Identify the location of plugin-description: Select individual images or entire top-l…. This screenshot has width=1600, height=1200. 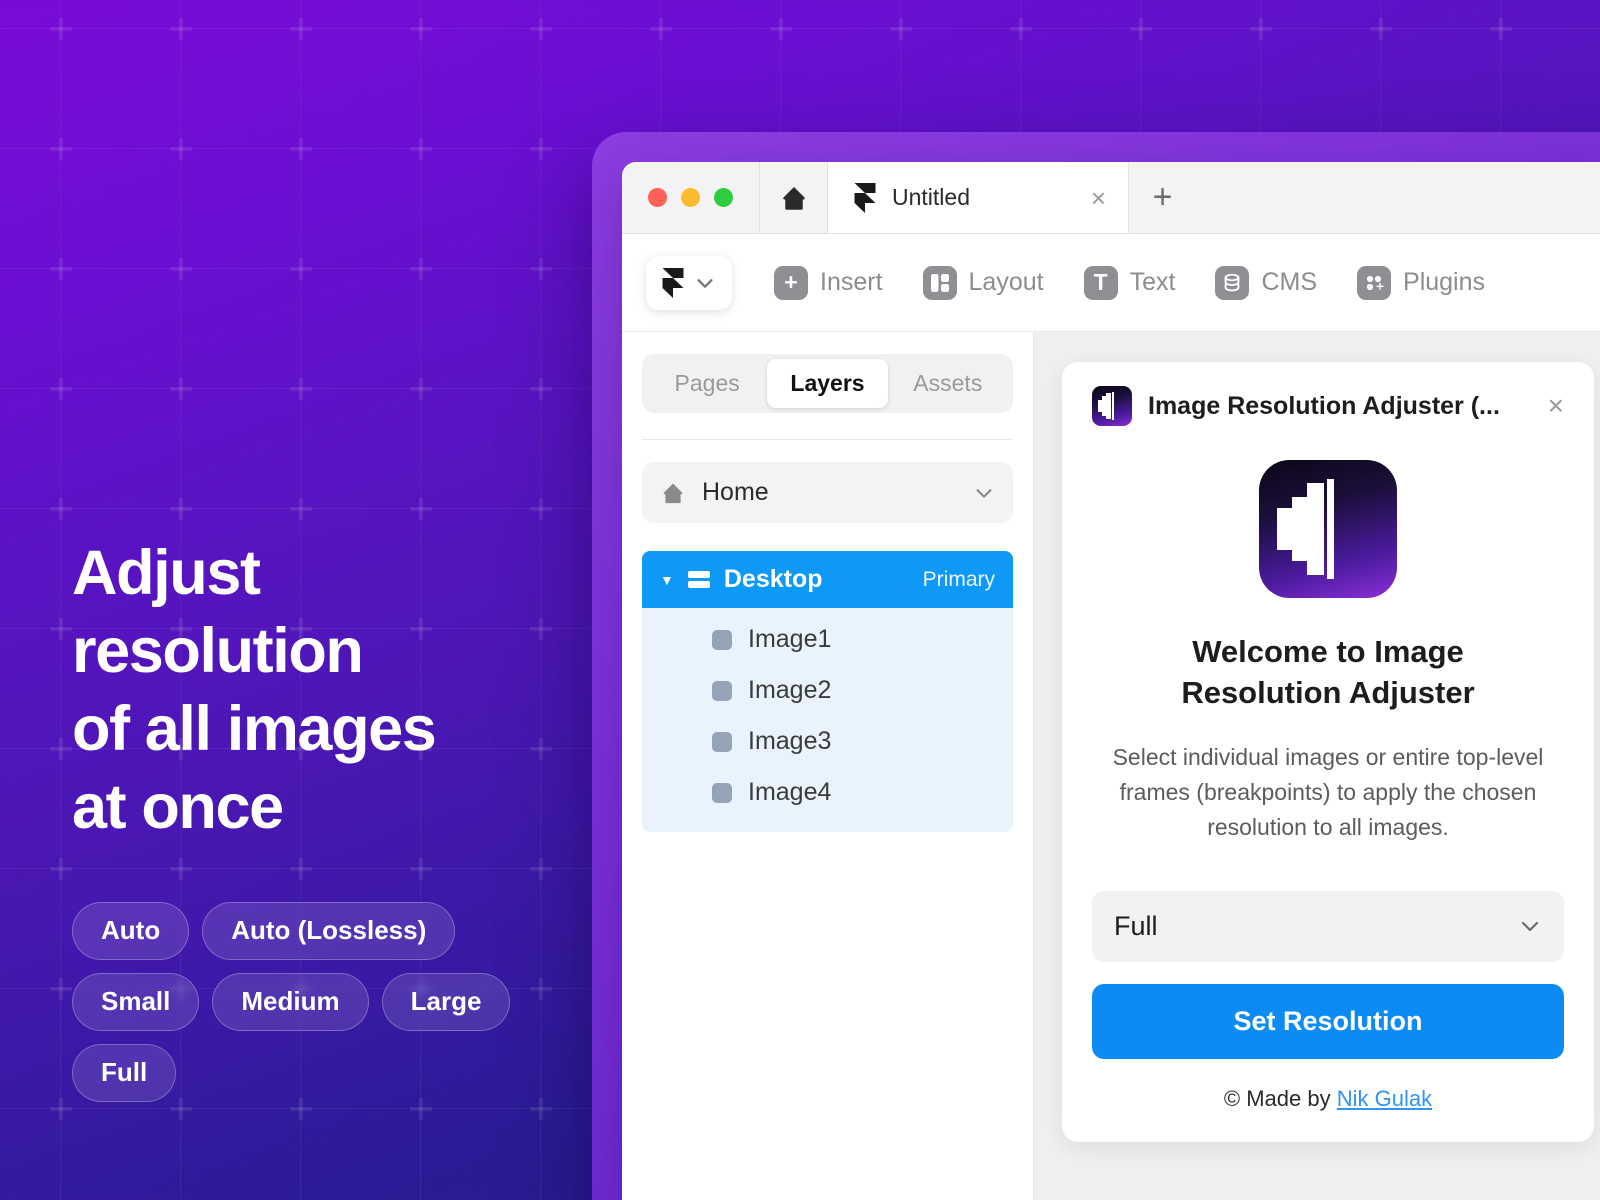
(1328, 791).